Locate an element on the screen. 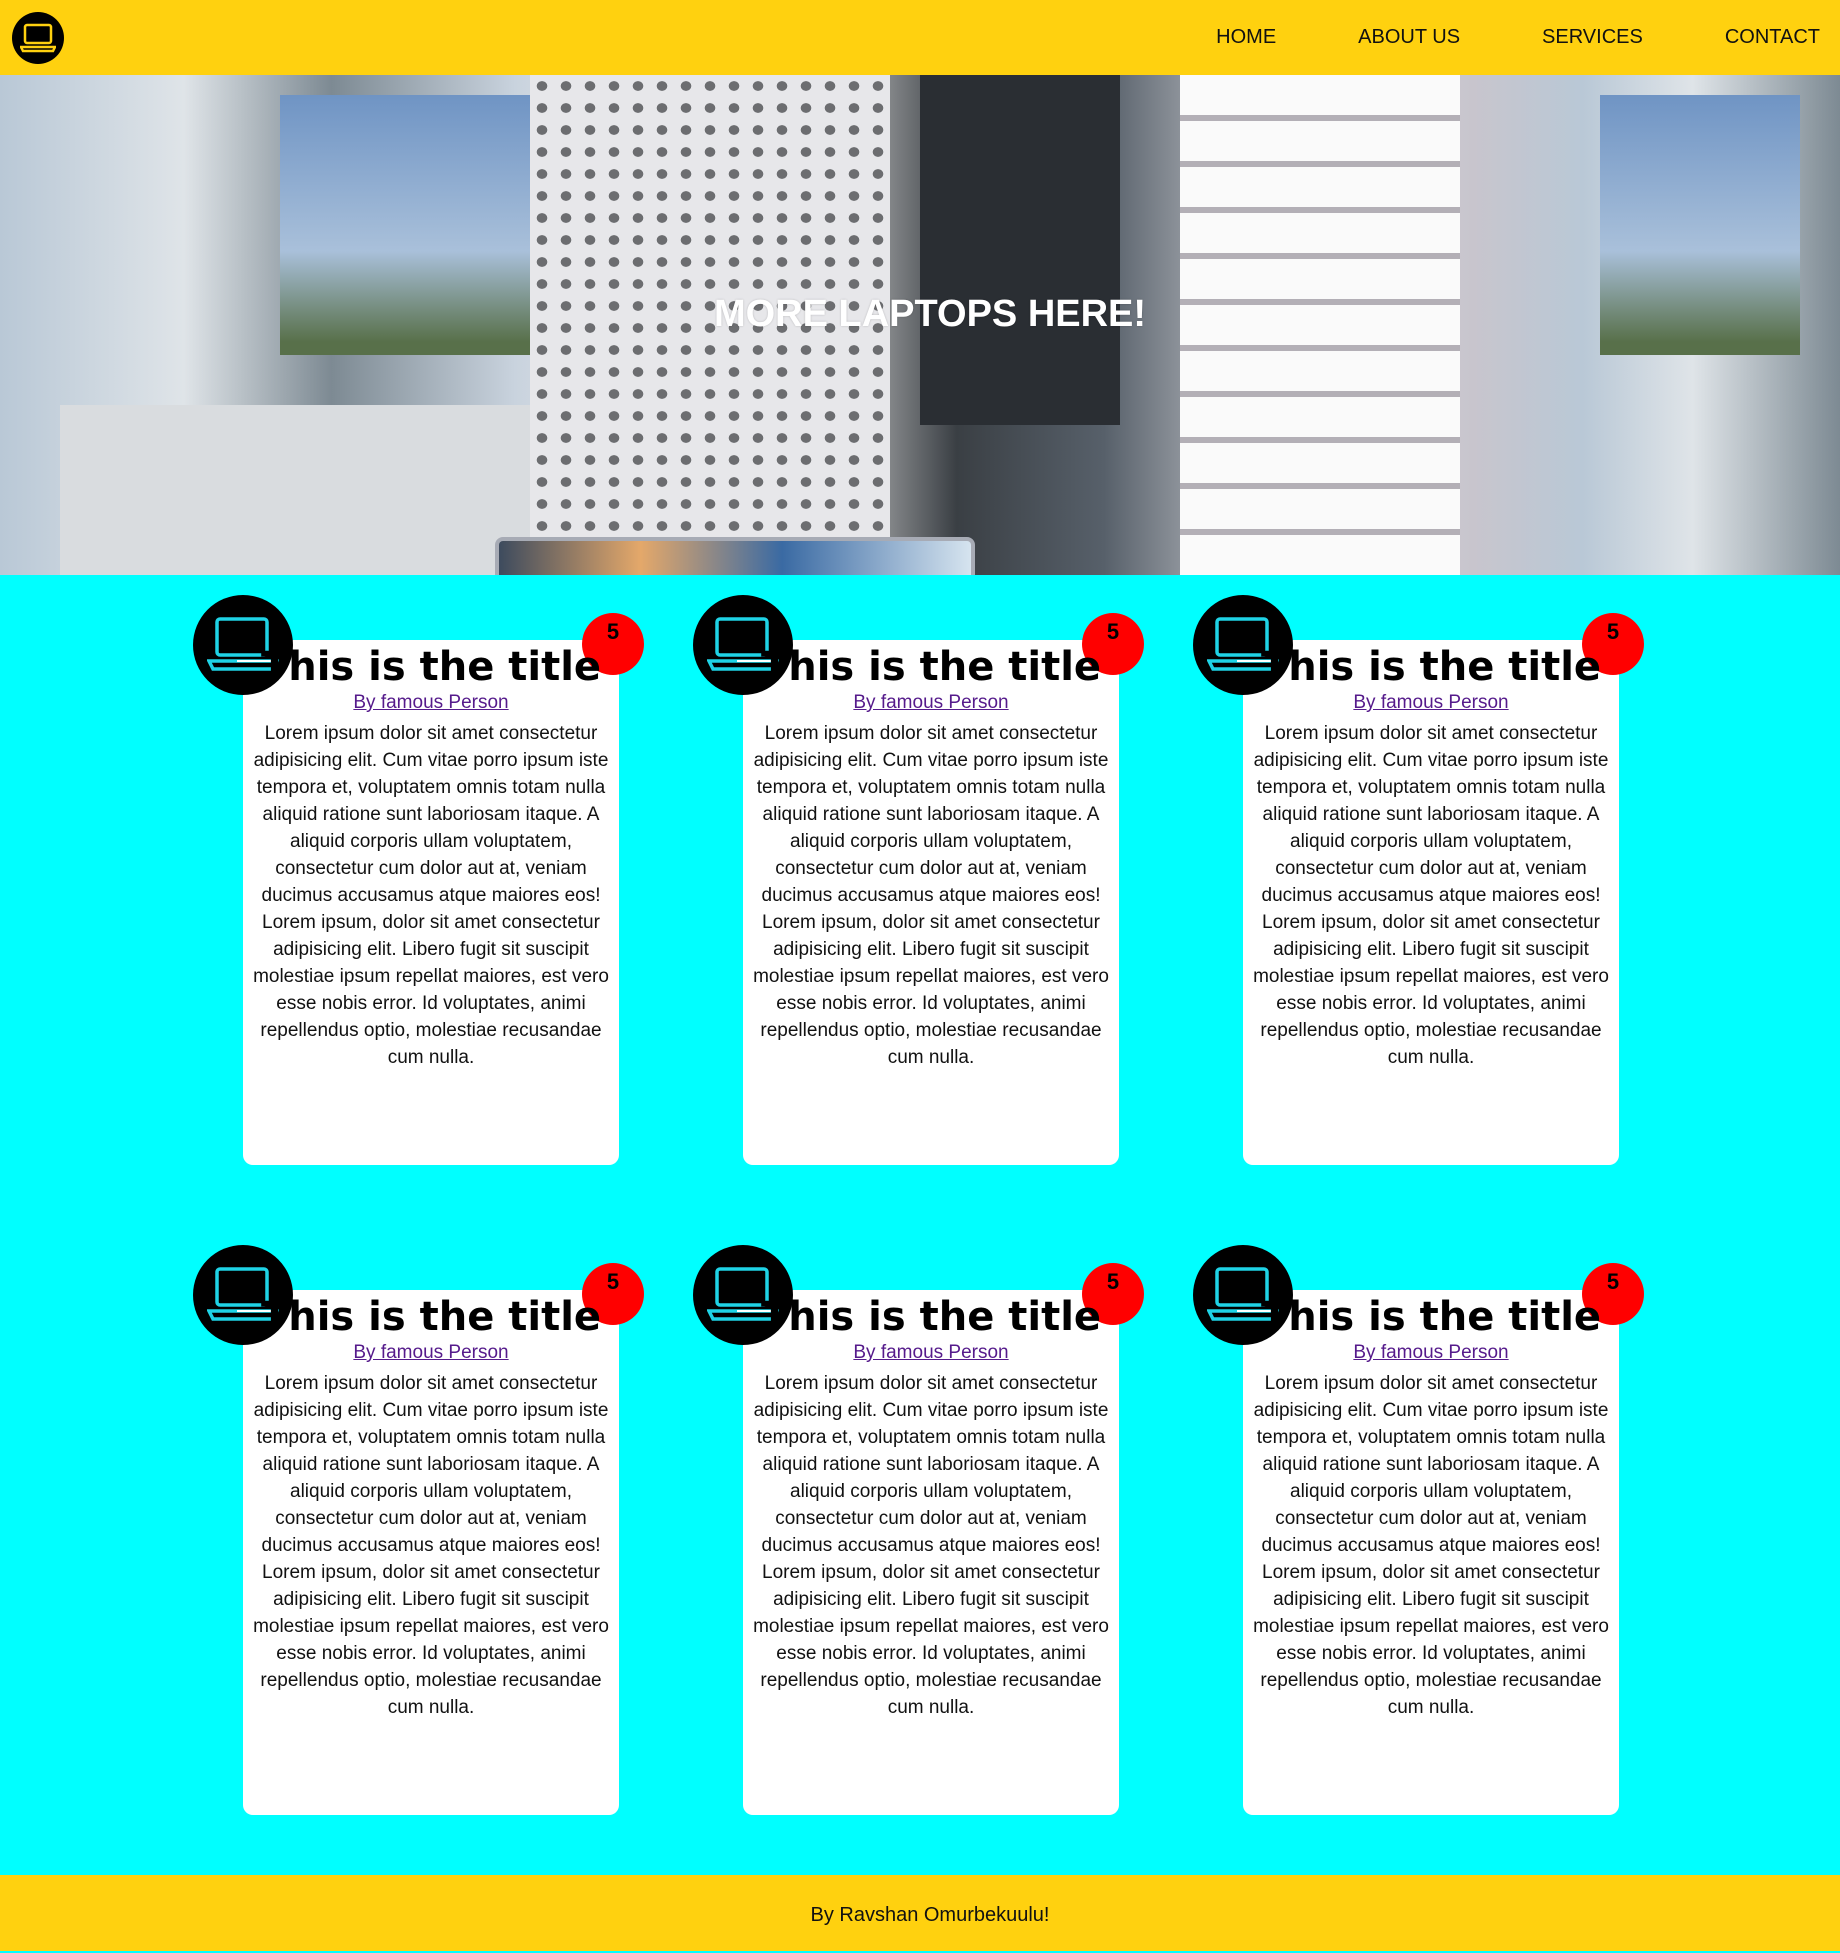 The image size is (1840, 1953). hero-title: MORE LAPTOPS HERE! is located at coordinates (930, 314).